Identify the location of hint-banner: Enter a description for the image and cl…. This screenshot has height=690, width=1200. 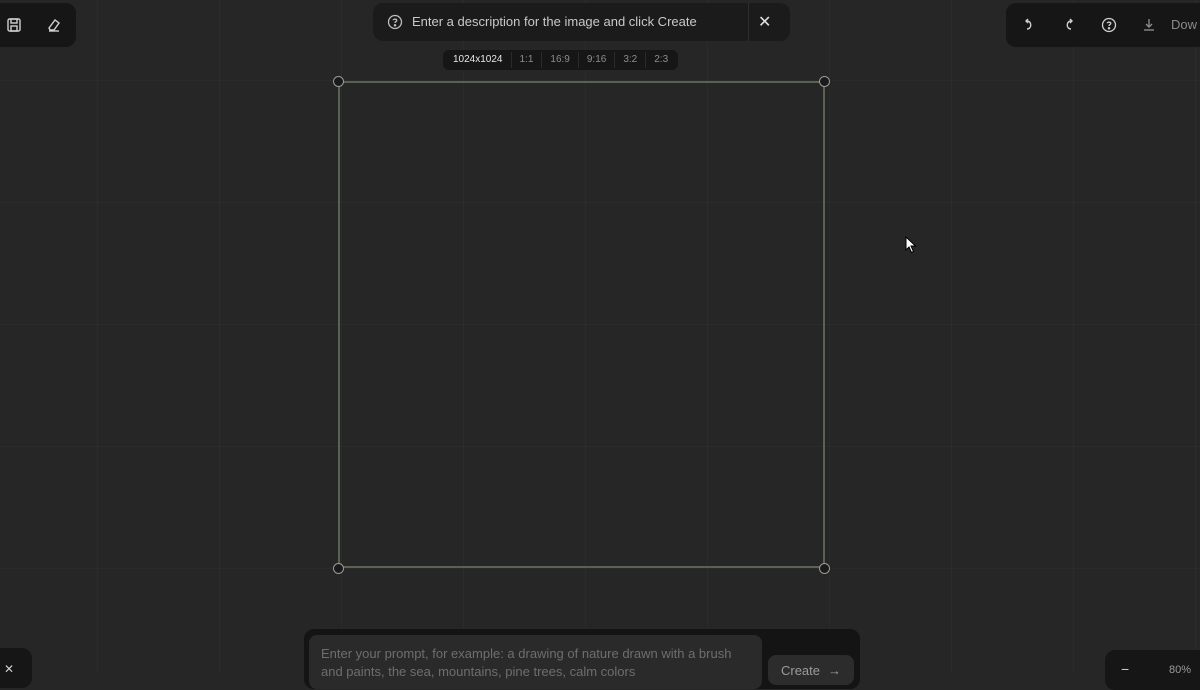
(581, 22).